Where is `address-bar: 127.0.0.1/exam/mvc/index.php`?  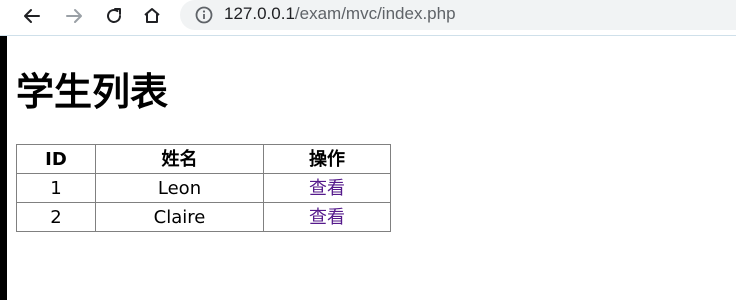
address-bar: 127.0.0.1/exam/mvc/index.php is located at coordinates (458, 15).